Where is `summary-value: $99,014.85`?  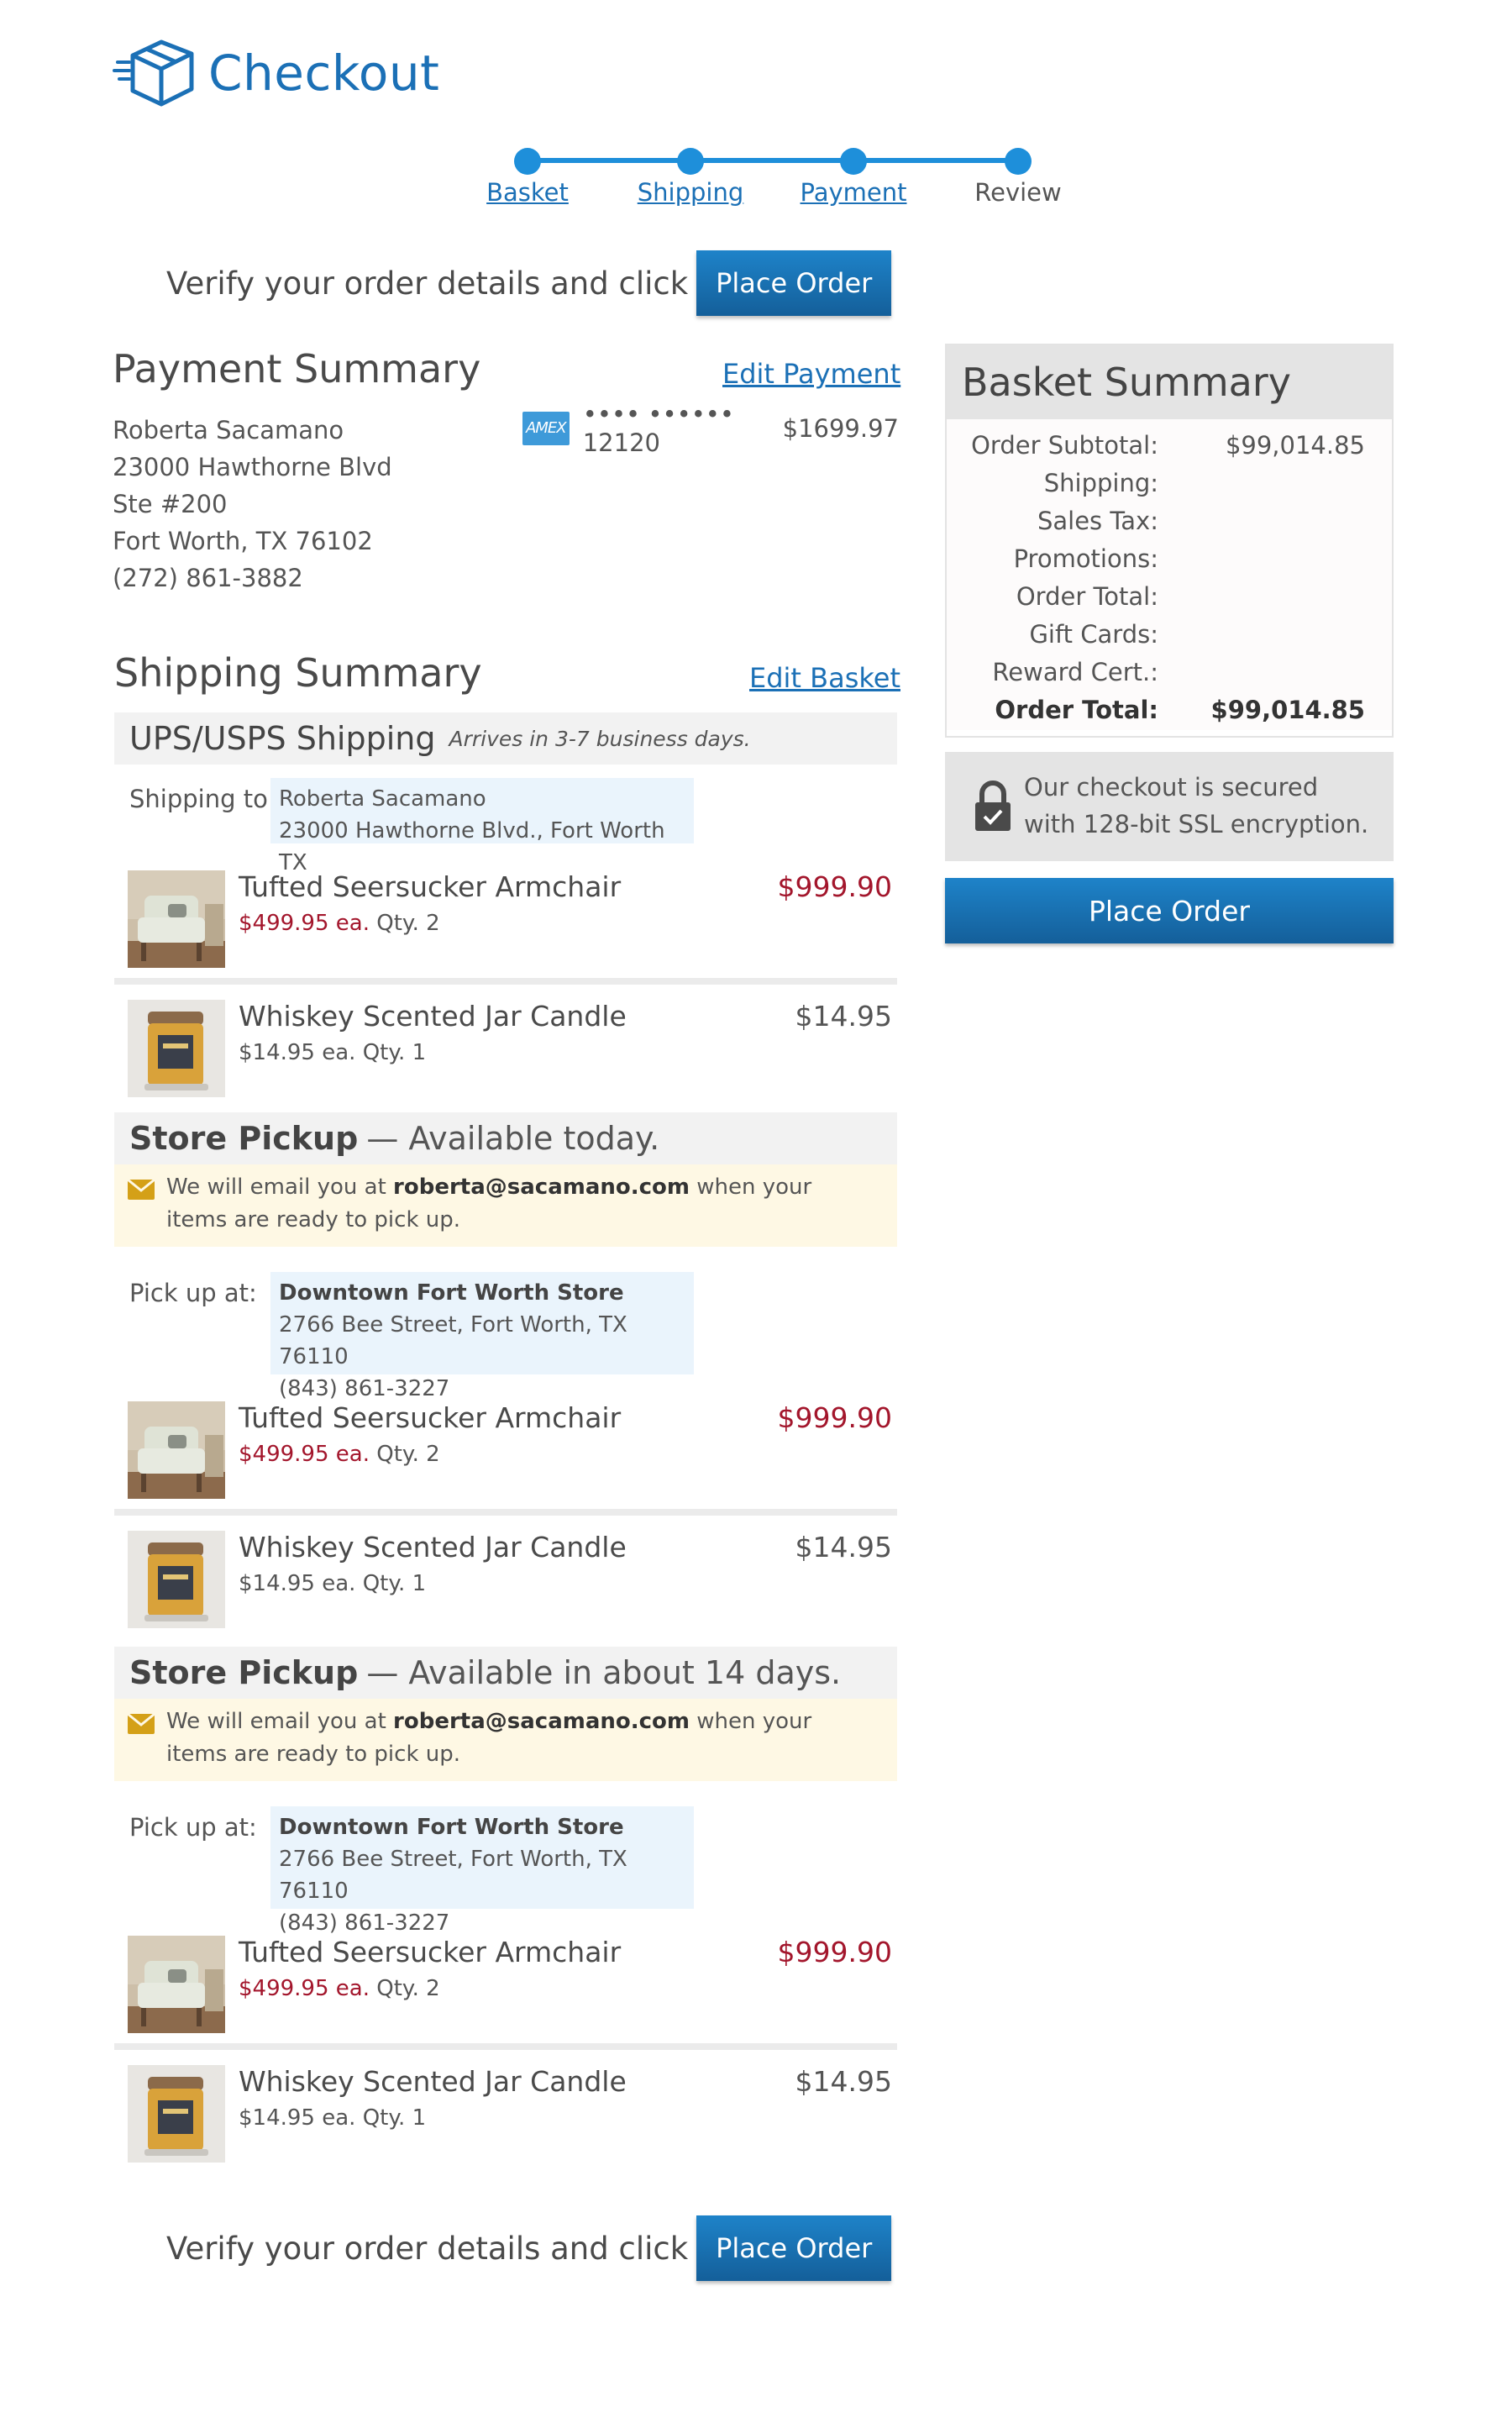 summary-value: $99,014.85 is located at coordinates (1295, 445).